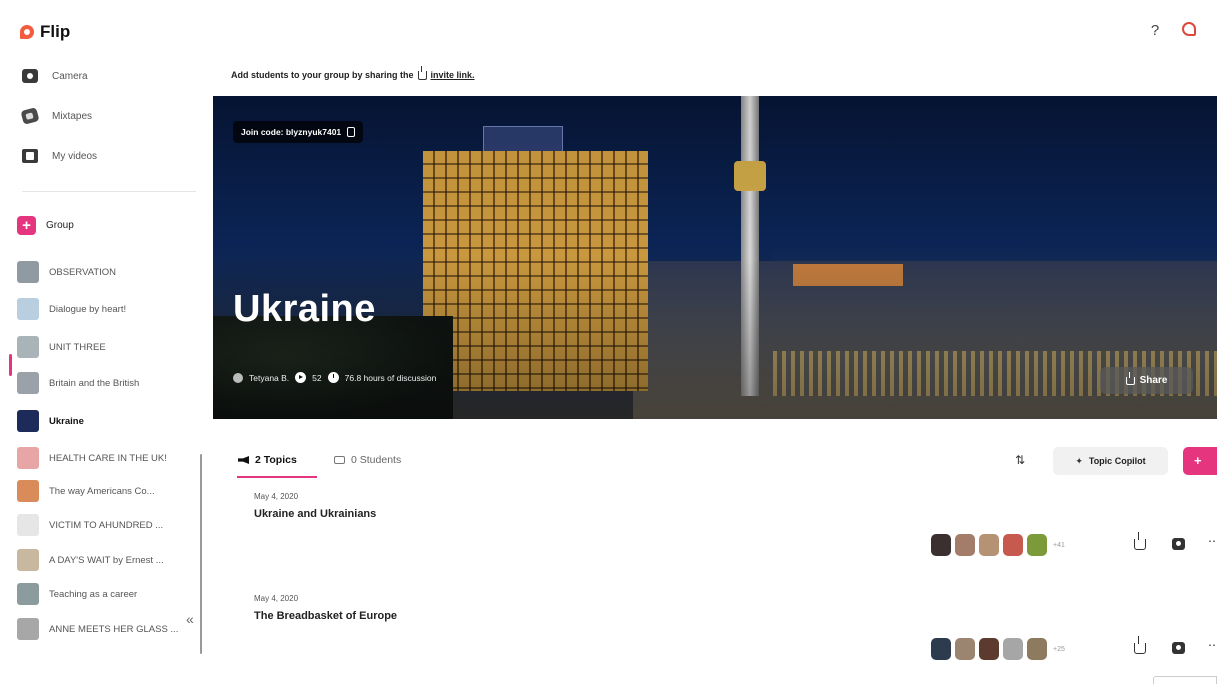 This screenshot has height=684, width=1217. Describe the element at coordinates (30, 116) in the screenshot. I see `mixtape-icon` at that location.